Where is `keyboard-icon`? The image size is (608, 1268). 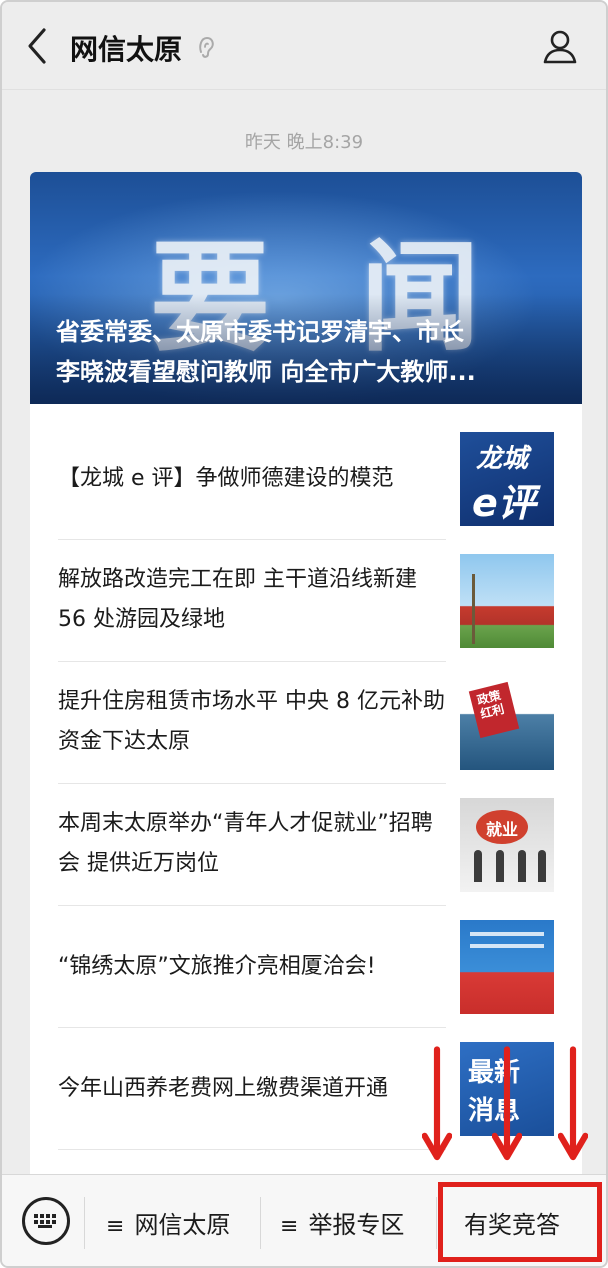 keyboard-icon is located at coordinates (46, 1221).